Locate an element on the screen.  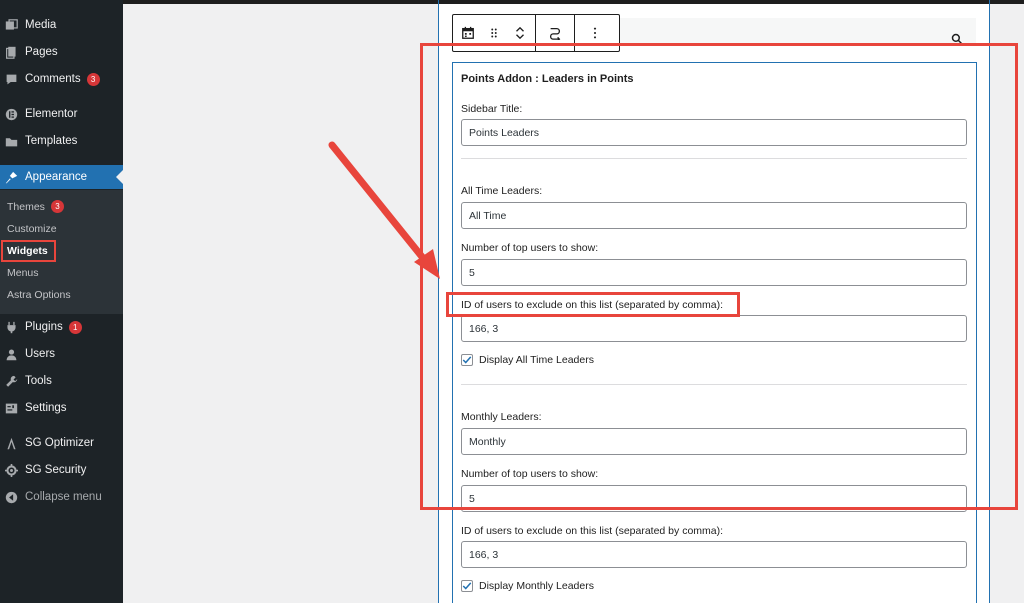
sidebar-item-sg-security: SG Security is located at coordinates (61, 470).